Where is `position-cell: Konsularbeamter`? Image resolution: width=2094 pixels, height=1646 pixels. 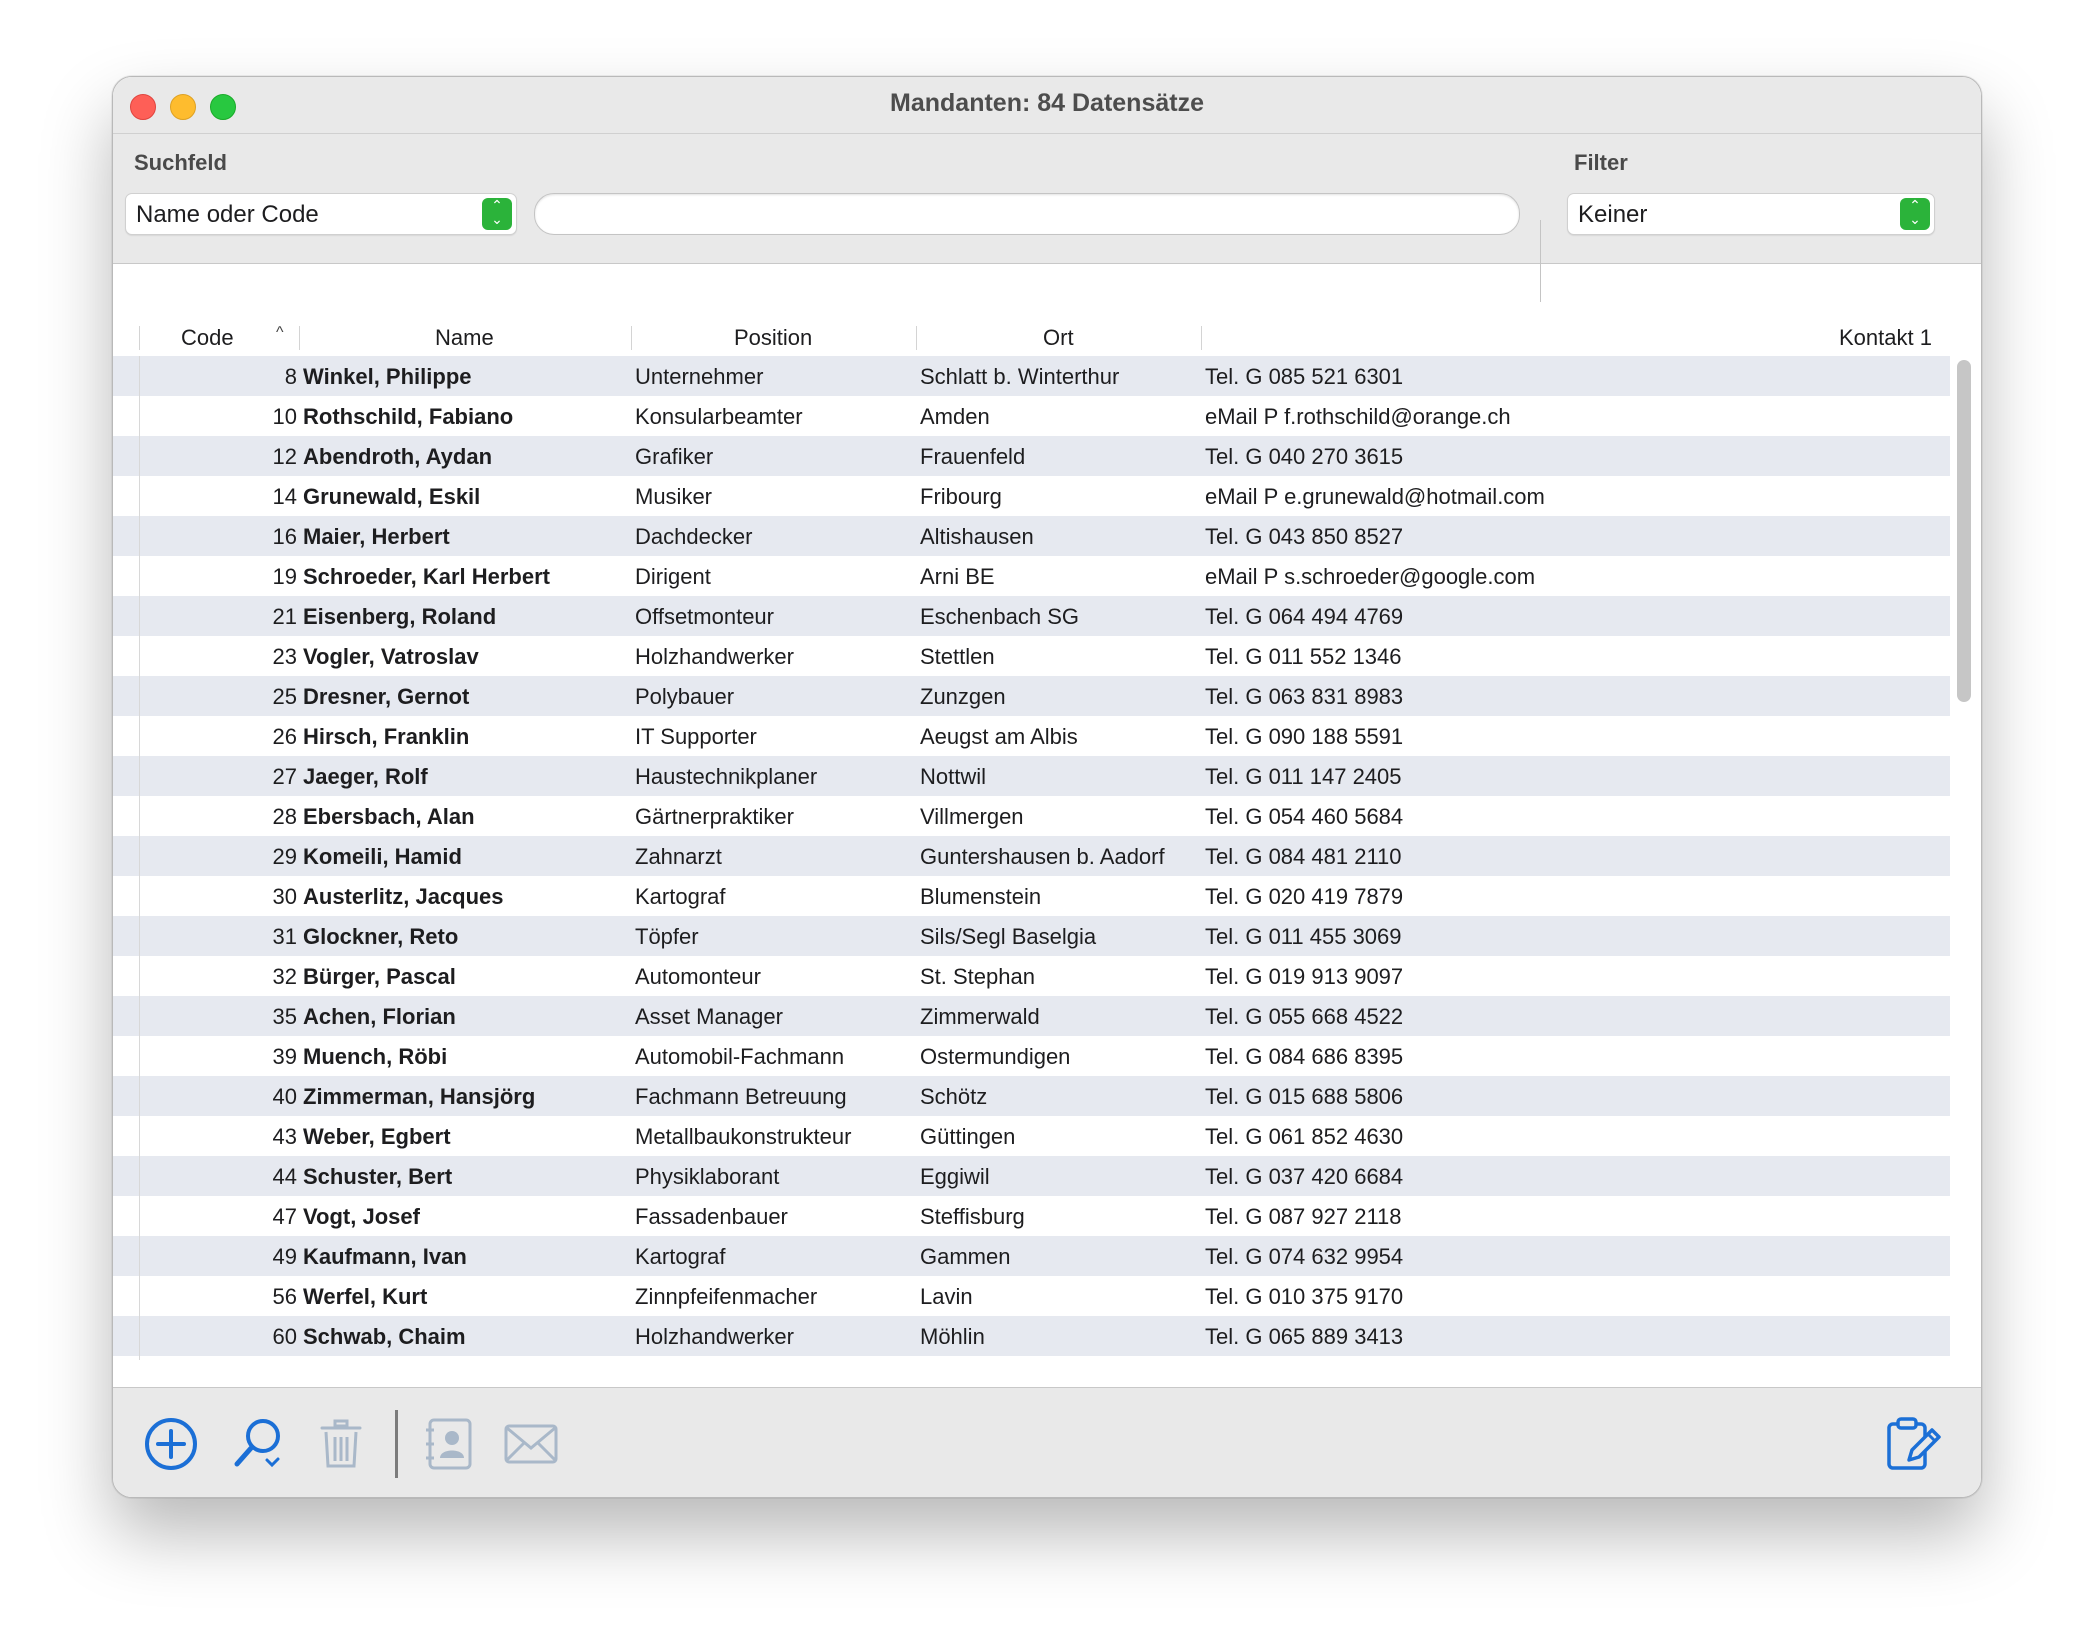 position-cell: Konsularbeamter is located at coordinates (719, 416).